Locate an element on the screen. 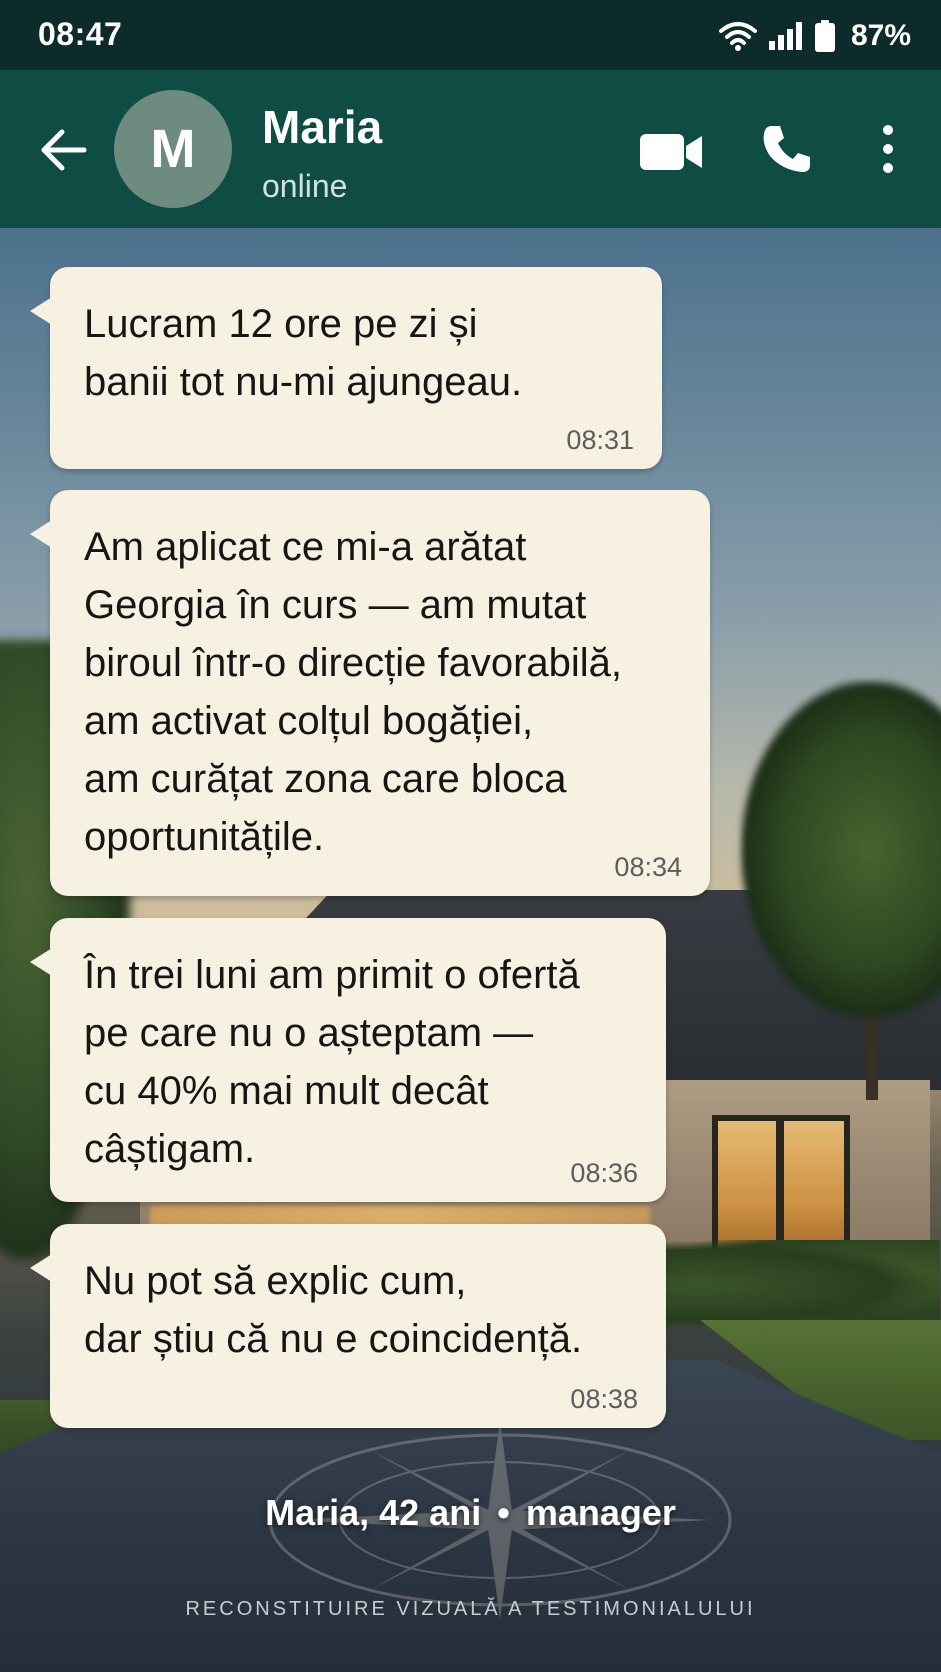  message-text-line: câștigam. is located at coordinates (170, 1149).